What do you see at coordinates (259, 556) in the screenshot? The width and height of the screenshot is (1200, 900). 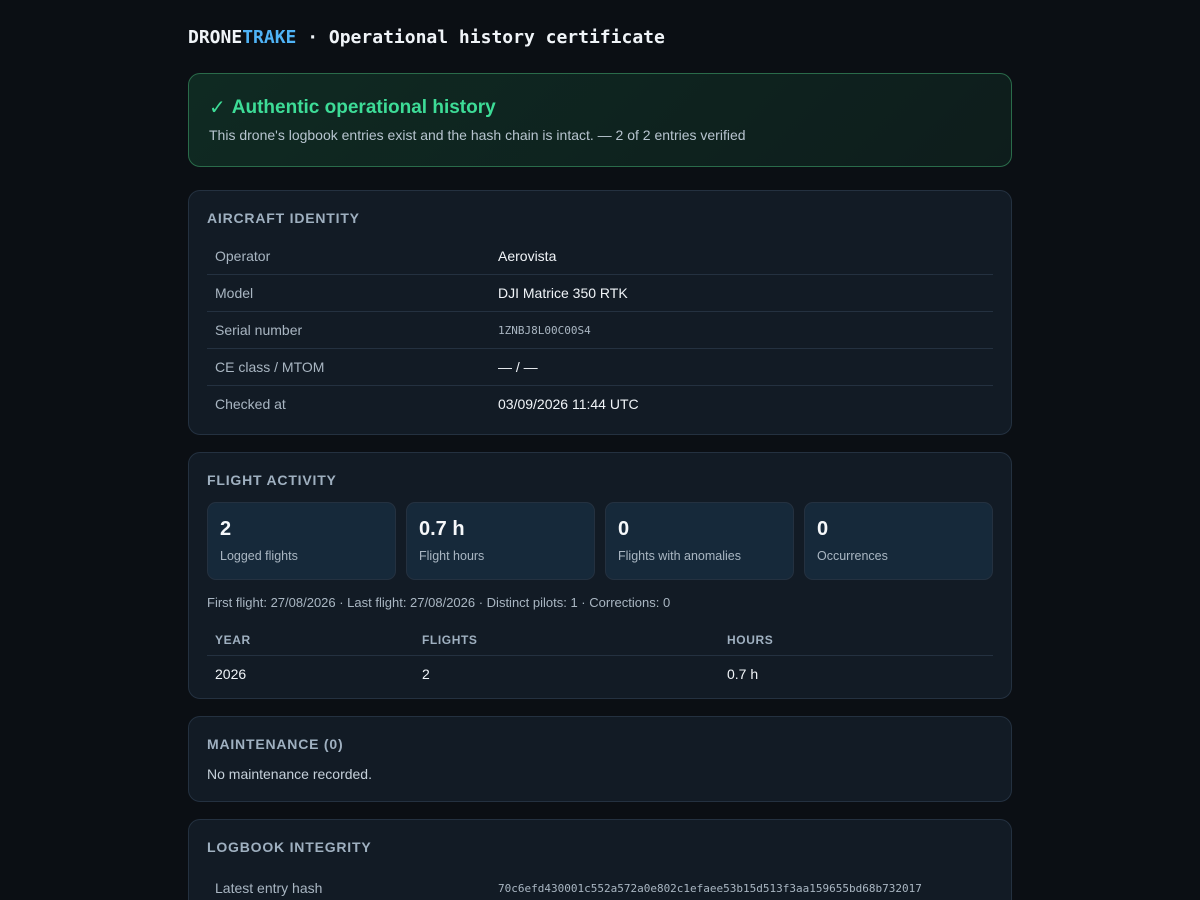 I see `stat-label: Logged flights` at bounding box center [259, 556].